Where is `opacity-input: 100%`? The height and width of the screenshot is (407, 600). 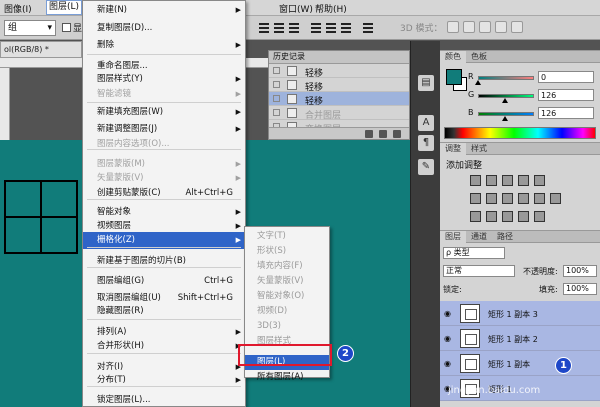
opacity-input: 100% is located at coordinates (580, 271).